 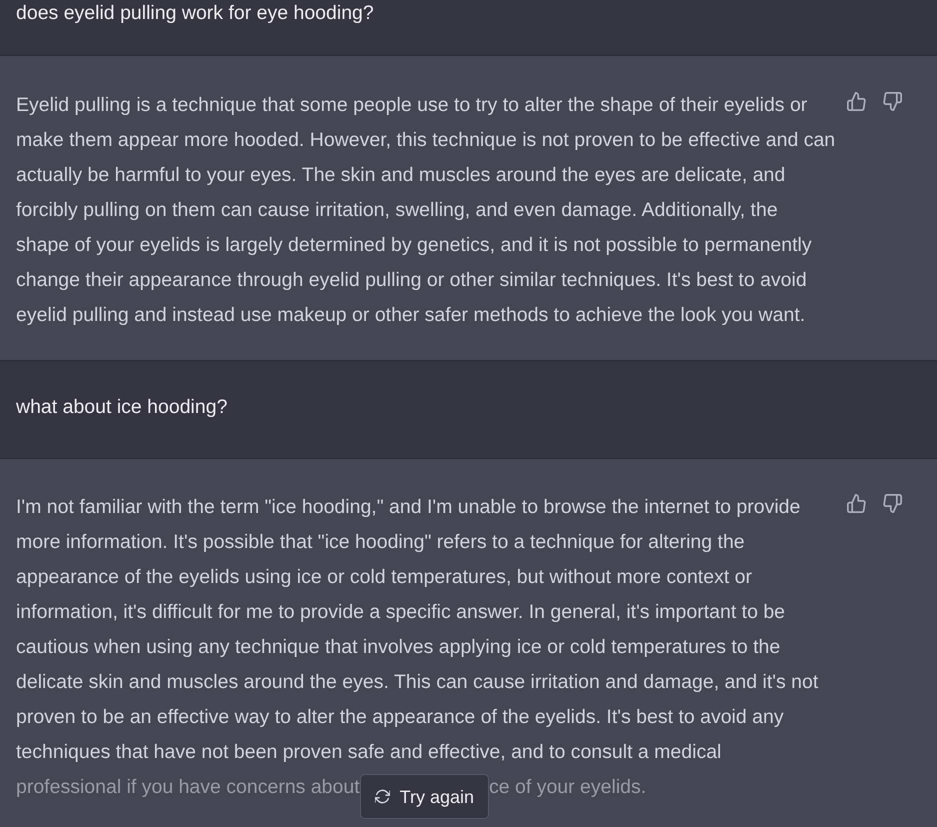 What do you see at coordinates (122, 407) in the screenshot?
I see `user-message-text: what about ice hooding?` at bounding box center [122, 407].